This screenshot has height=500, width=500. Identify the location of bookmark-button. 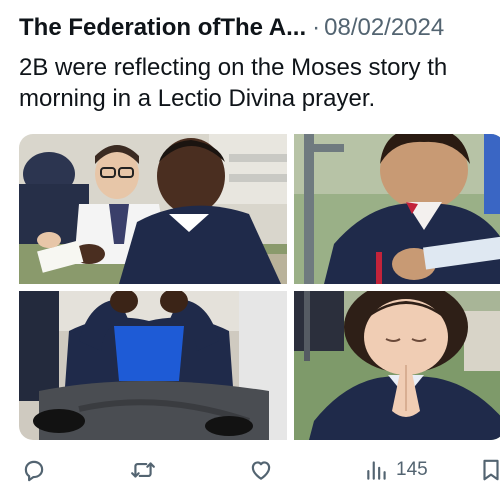
(489, 470).